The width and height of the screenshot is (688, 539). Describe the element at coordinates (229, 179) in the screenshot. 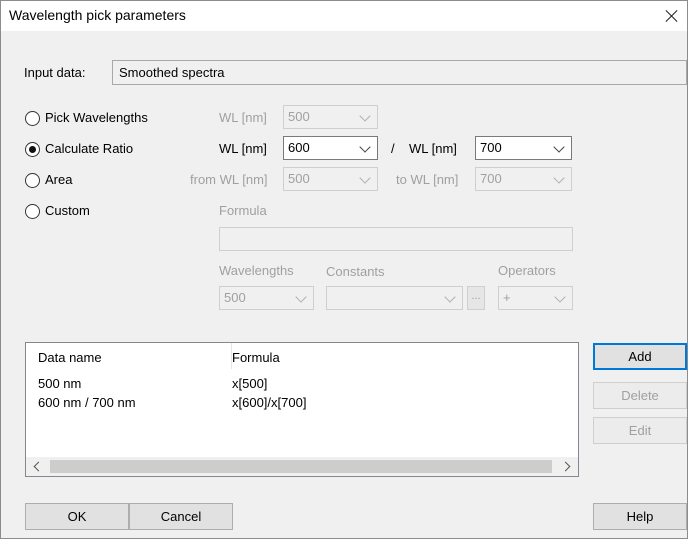

I see `area-from-label: from WL [nm]` at that location.